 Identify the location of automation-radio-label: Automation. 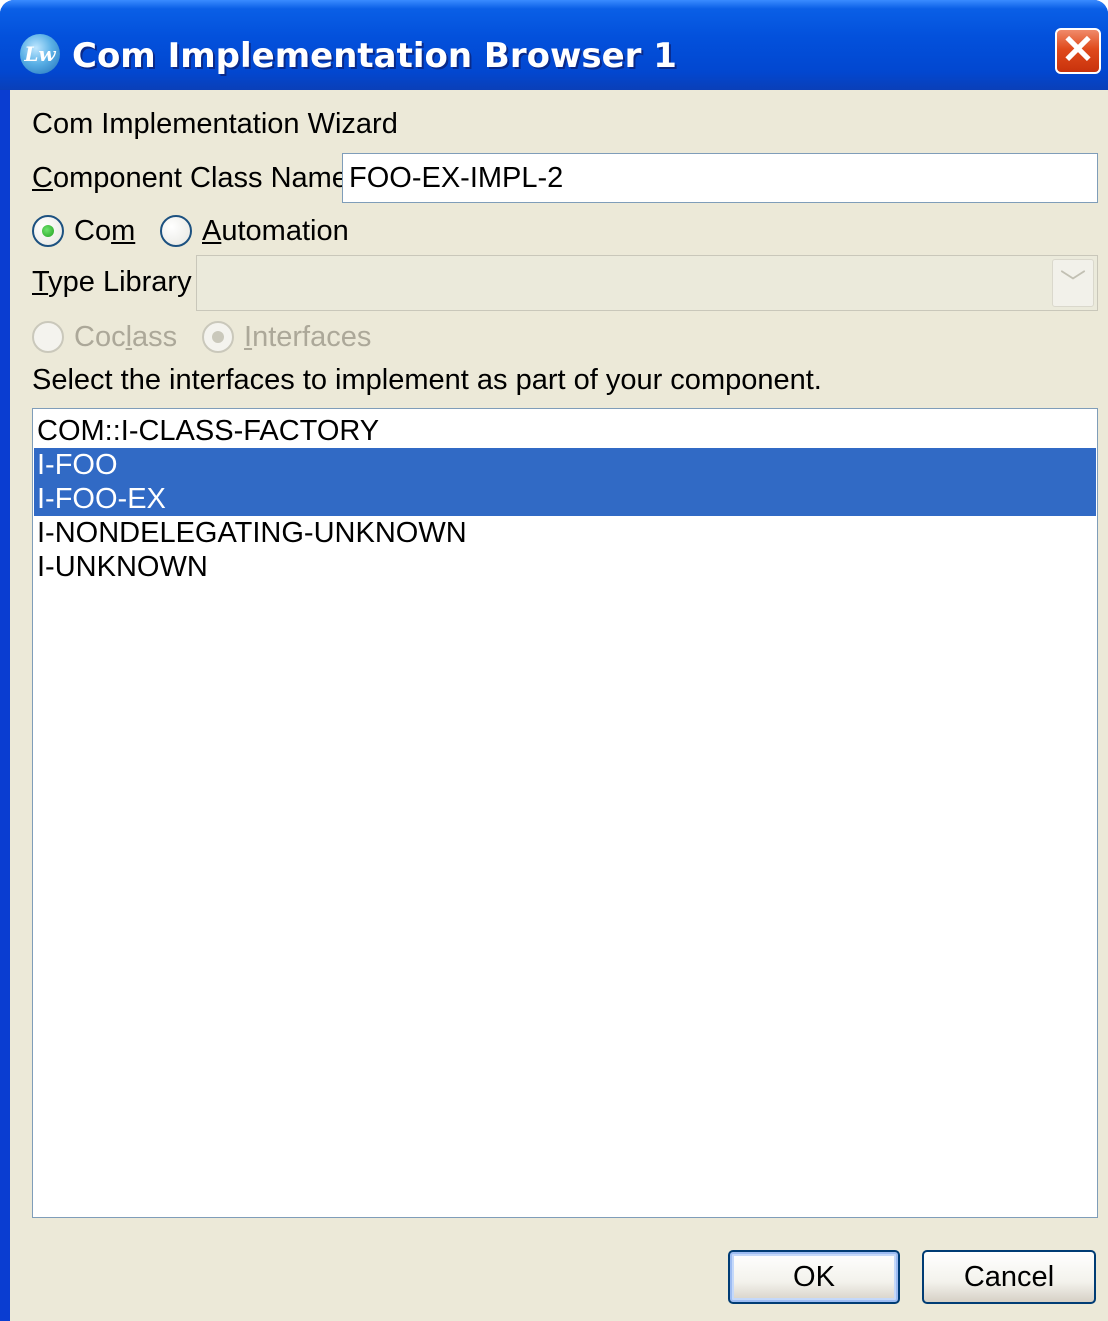
(275, 231).